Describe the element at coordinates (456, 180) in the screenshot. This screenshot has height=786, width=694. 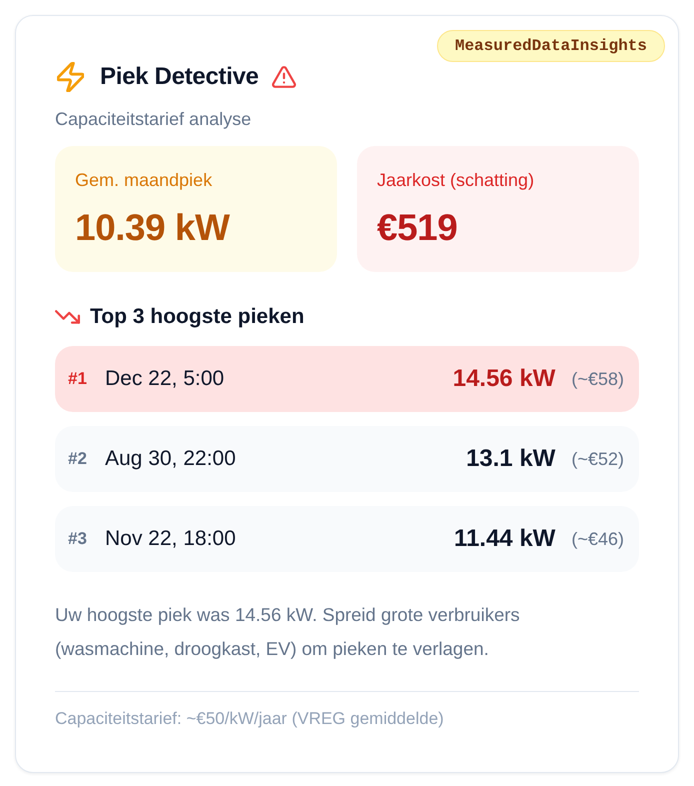
I see `stat-label: Jaarkost (schatting)` at that location.